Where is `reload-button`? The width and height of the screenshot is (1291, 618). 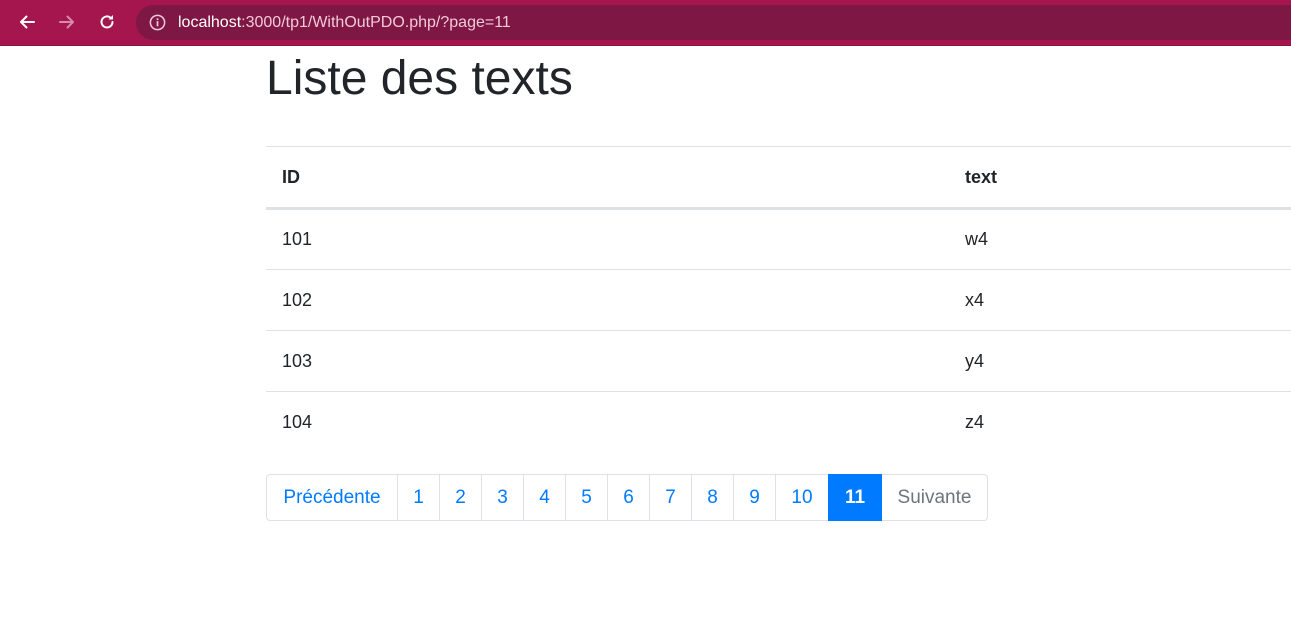 reload-button is located at coordinates (107, 22).